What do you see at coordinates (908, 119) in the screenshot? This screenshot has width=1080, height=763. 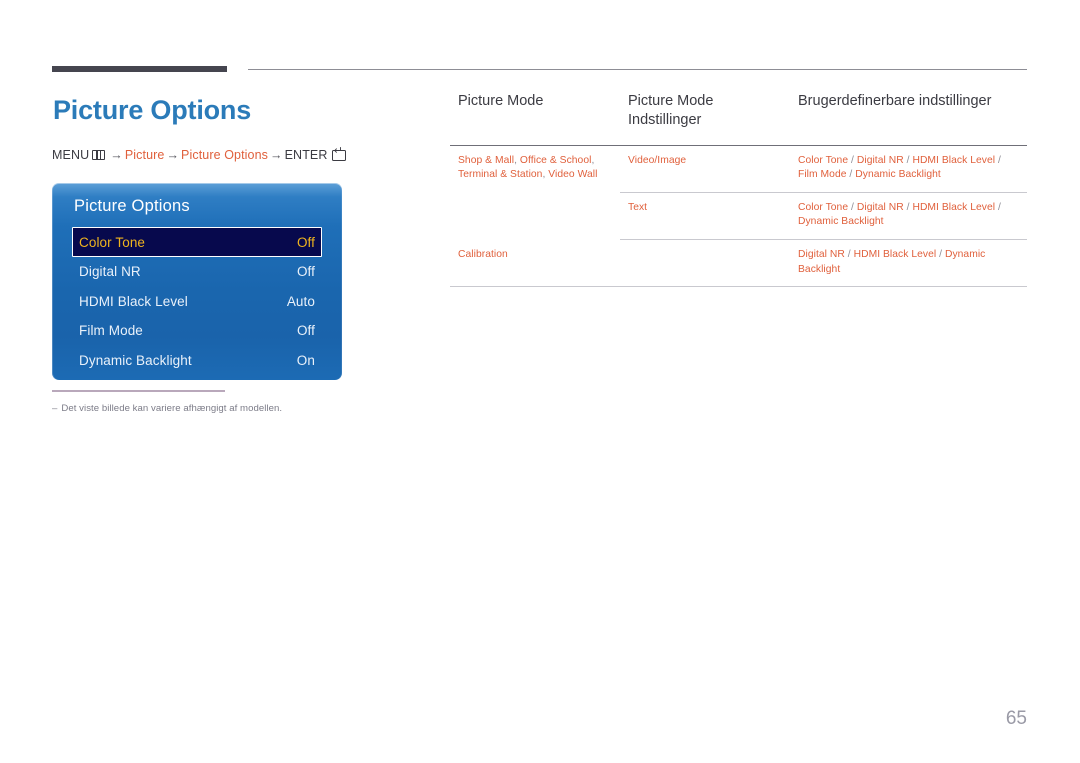 I see `column-header-customizable-settings: Brugerdefinerbare indstillinger` at bounding box center [908, 119].